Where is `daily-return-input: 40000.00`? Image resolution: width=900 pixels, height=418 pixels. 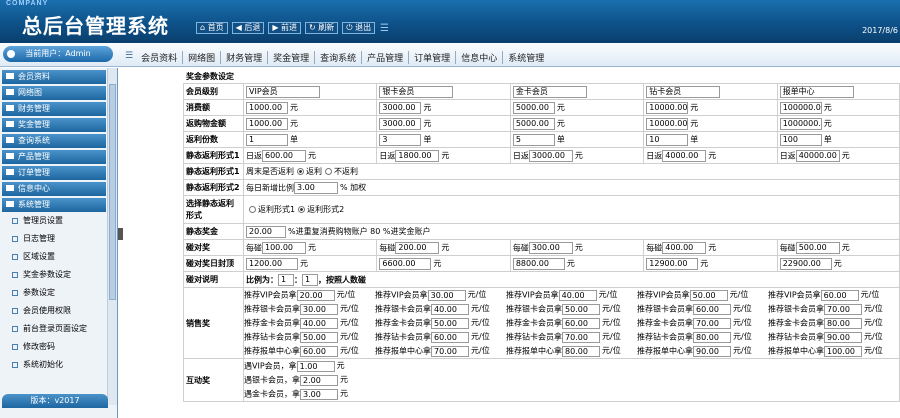 daily-return-input: 40000.00 is located at coordinates (817, 155).